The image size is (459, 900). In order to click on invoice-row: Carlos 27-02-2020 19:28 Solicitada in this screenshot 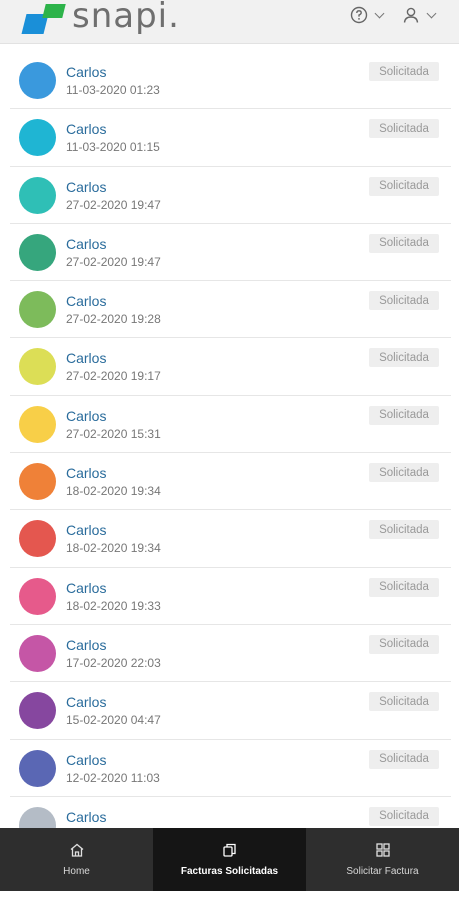, I will do `click(230, 310)`.